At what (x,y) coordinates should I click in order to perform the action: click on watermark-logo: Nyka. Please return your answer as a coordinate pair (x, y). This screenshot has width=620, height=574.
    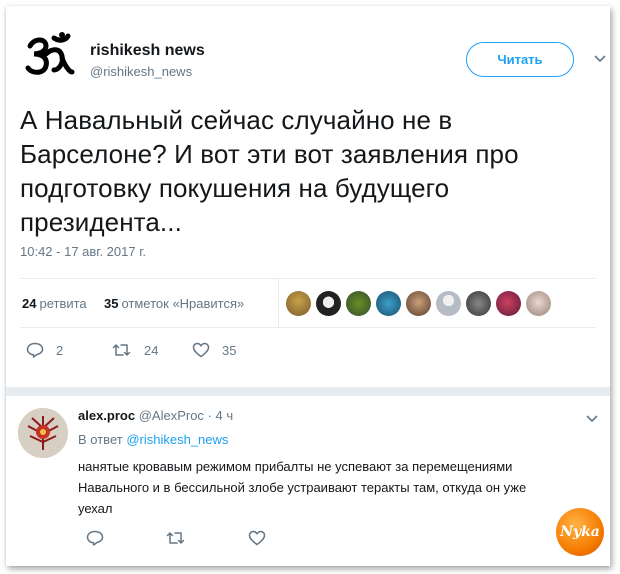
    Looking at the image, I should click on (580, 532).